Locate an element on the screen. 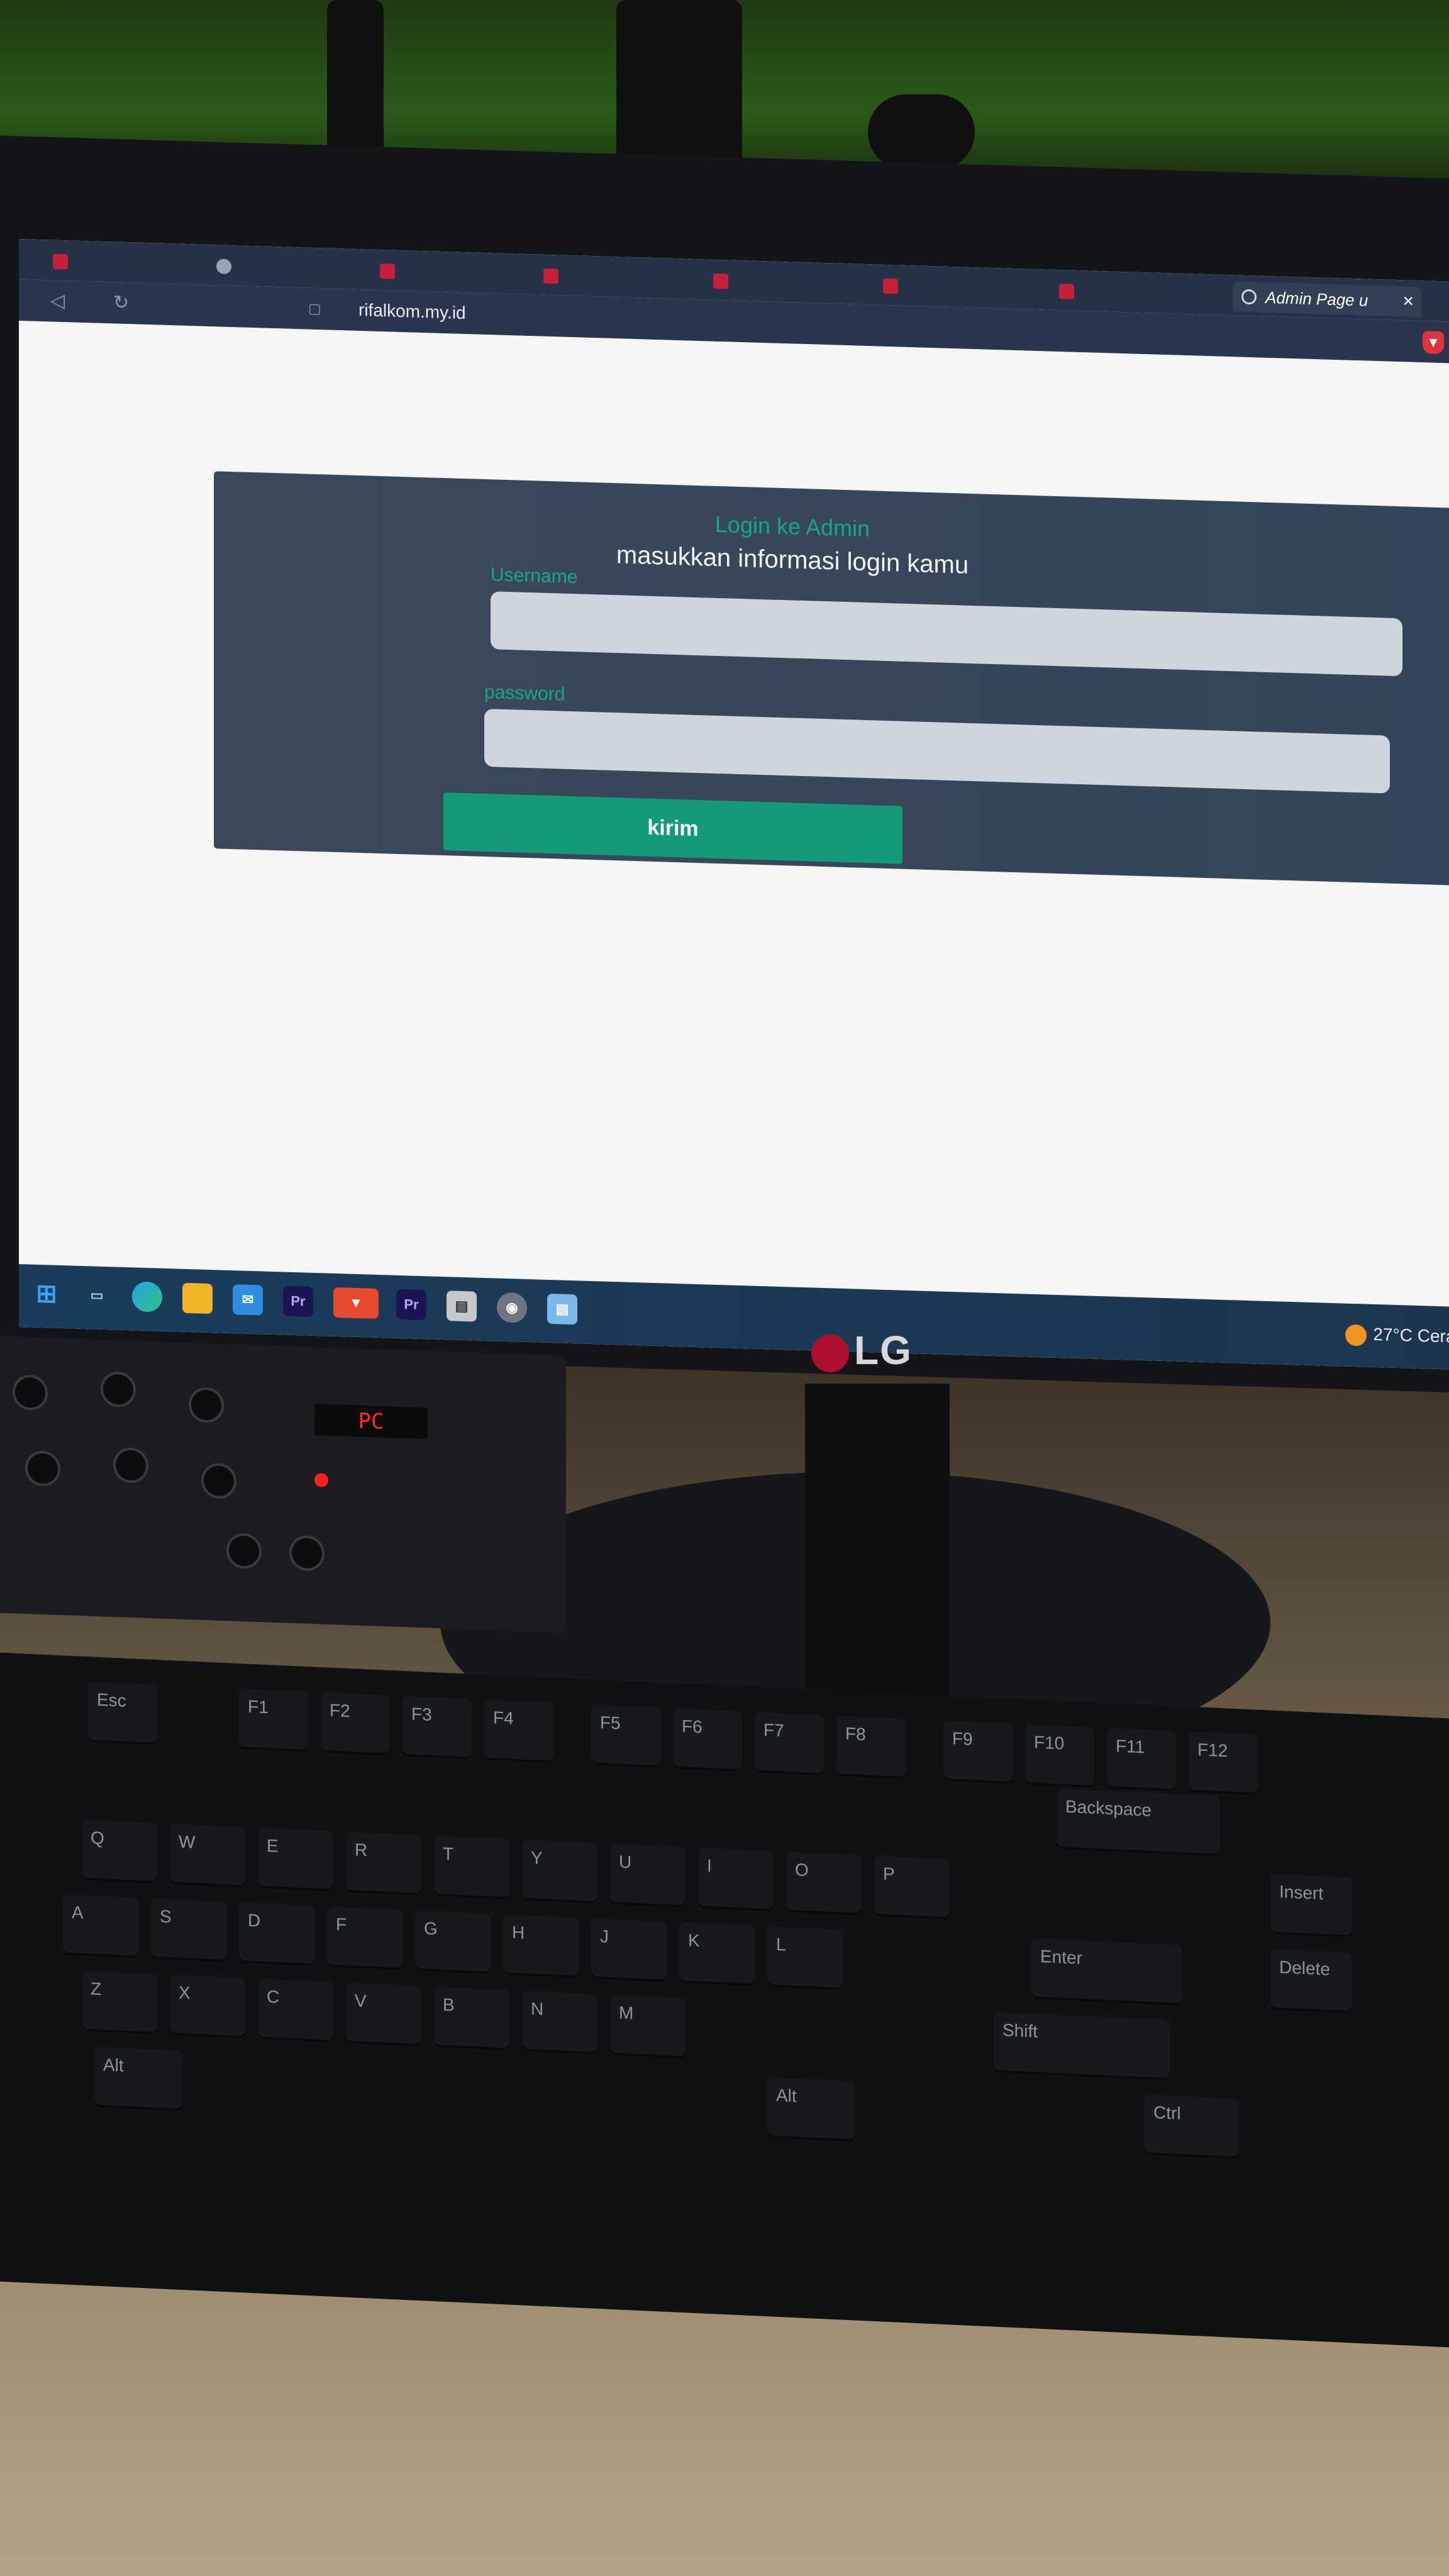 The height and width of the screenshot is (2576, 1449). key: I is located at coordinates (736, 1880).